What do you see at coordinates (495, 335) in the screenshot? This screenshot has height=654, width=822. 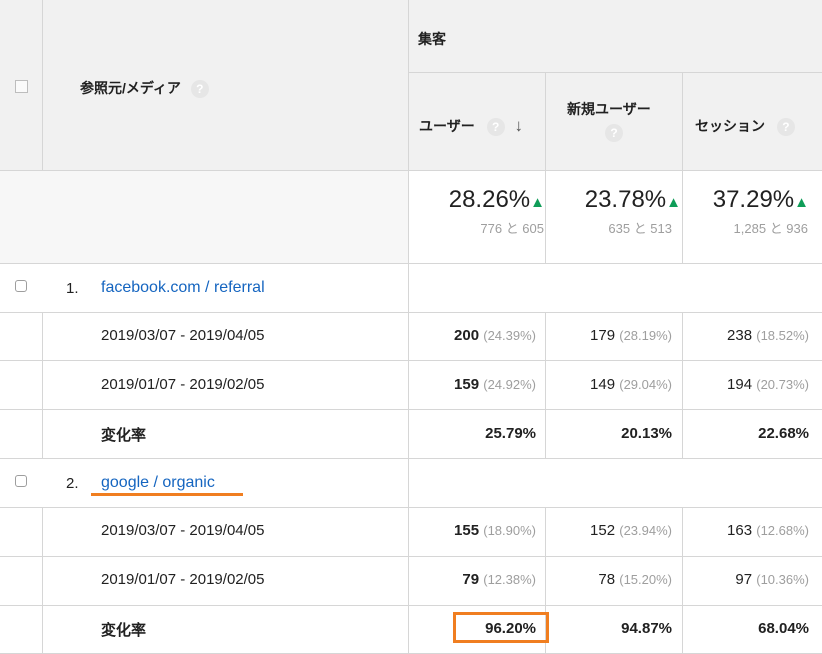 I see `users-value: 200 (24.39%)` at bounding box center [495, 335].